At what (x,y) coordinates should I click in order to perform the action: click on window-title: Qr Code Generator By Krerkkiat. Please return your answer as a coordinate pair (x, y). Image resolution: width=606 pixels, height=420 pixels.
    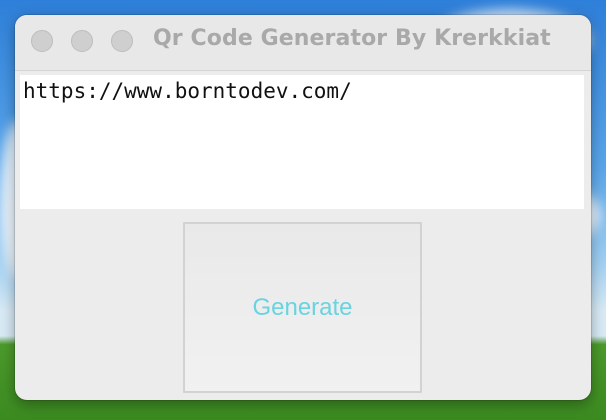
    Looking at the image, I should click on (352, 38).